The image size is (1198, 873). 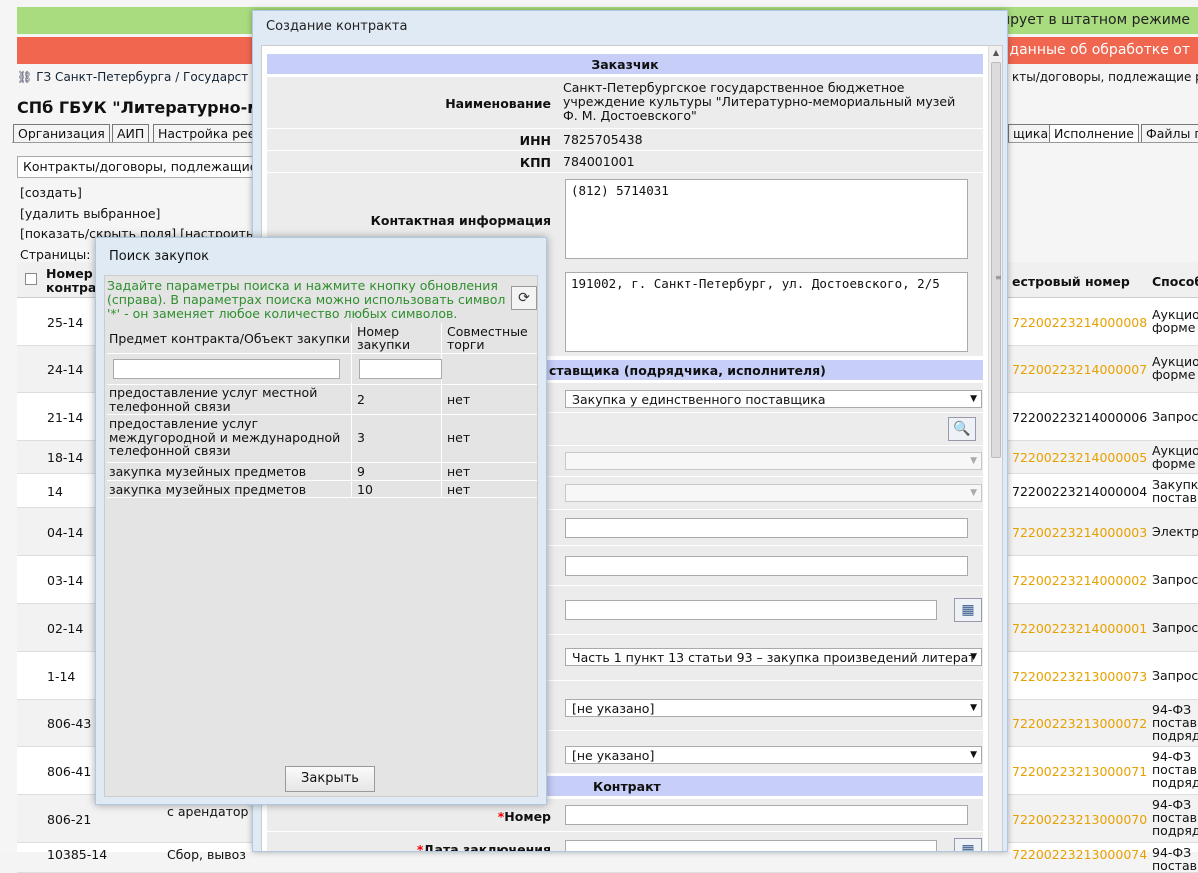 I want to click on select-value: [не указано], so click(x=613, y=755).